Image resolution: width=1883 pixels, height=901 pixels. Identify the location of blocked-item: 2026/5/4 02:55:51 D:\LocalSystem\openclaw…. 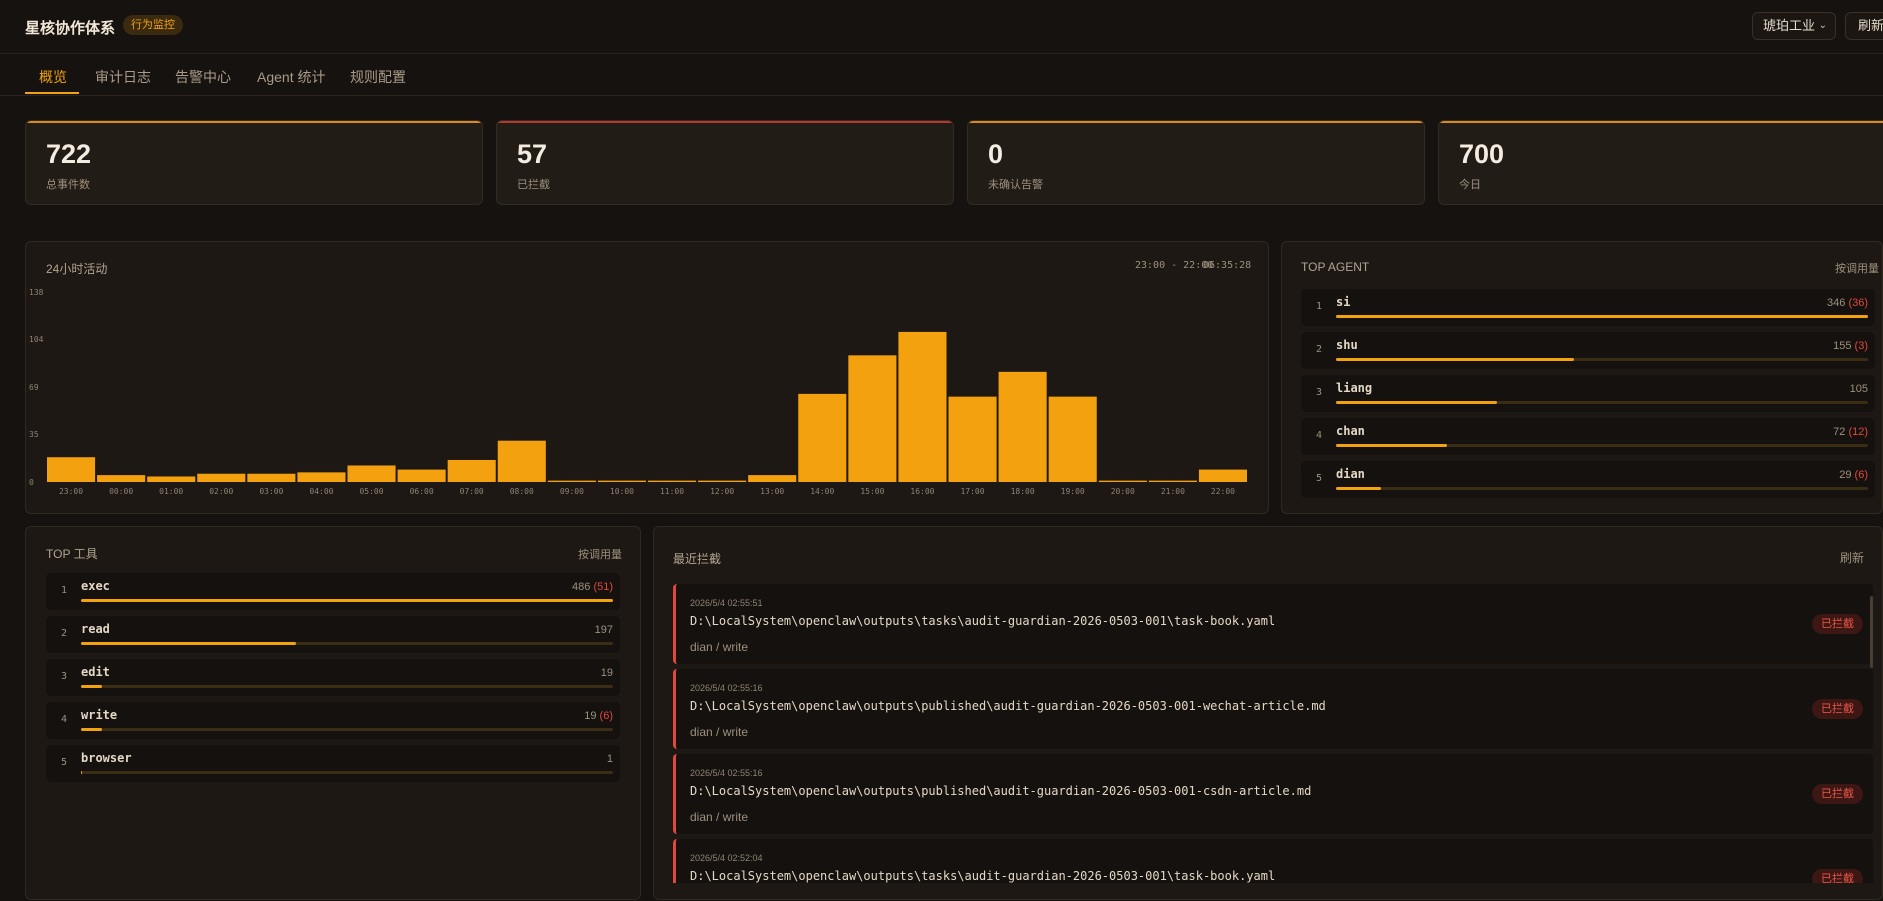
(1273, 624).